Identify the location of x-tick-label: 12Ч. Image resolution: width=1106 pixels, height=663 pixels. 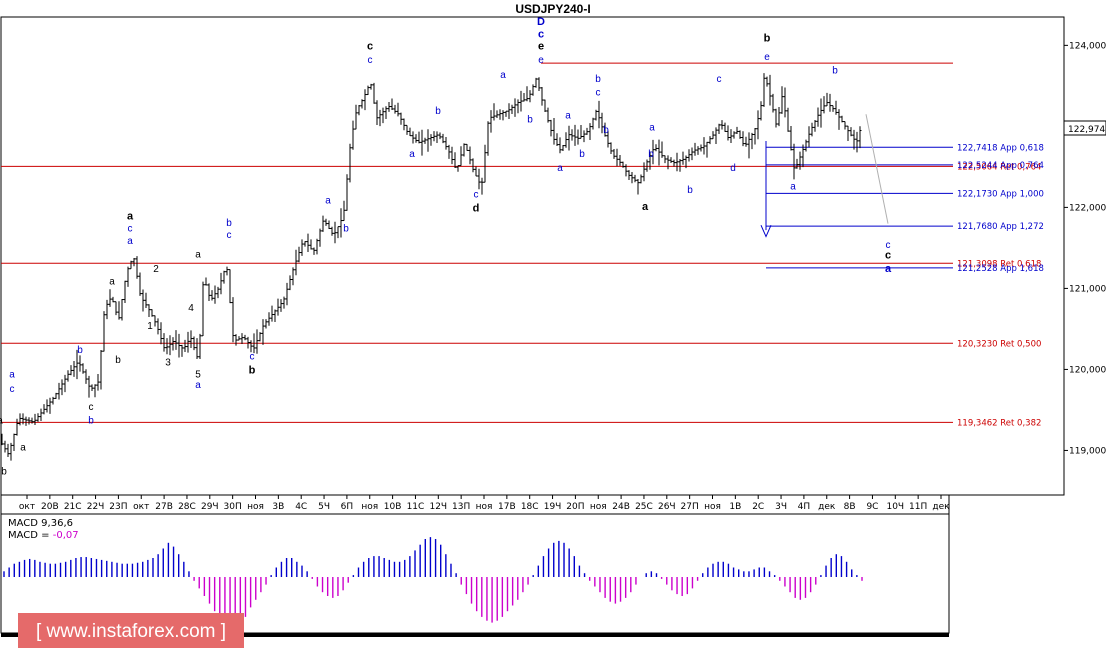
(438, 507).